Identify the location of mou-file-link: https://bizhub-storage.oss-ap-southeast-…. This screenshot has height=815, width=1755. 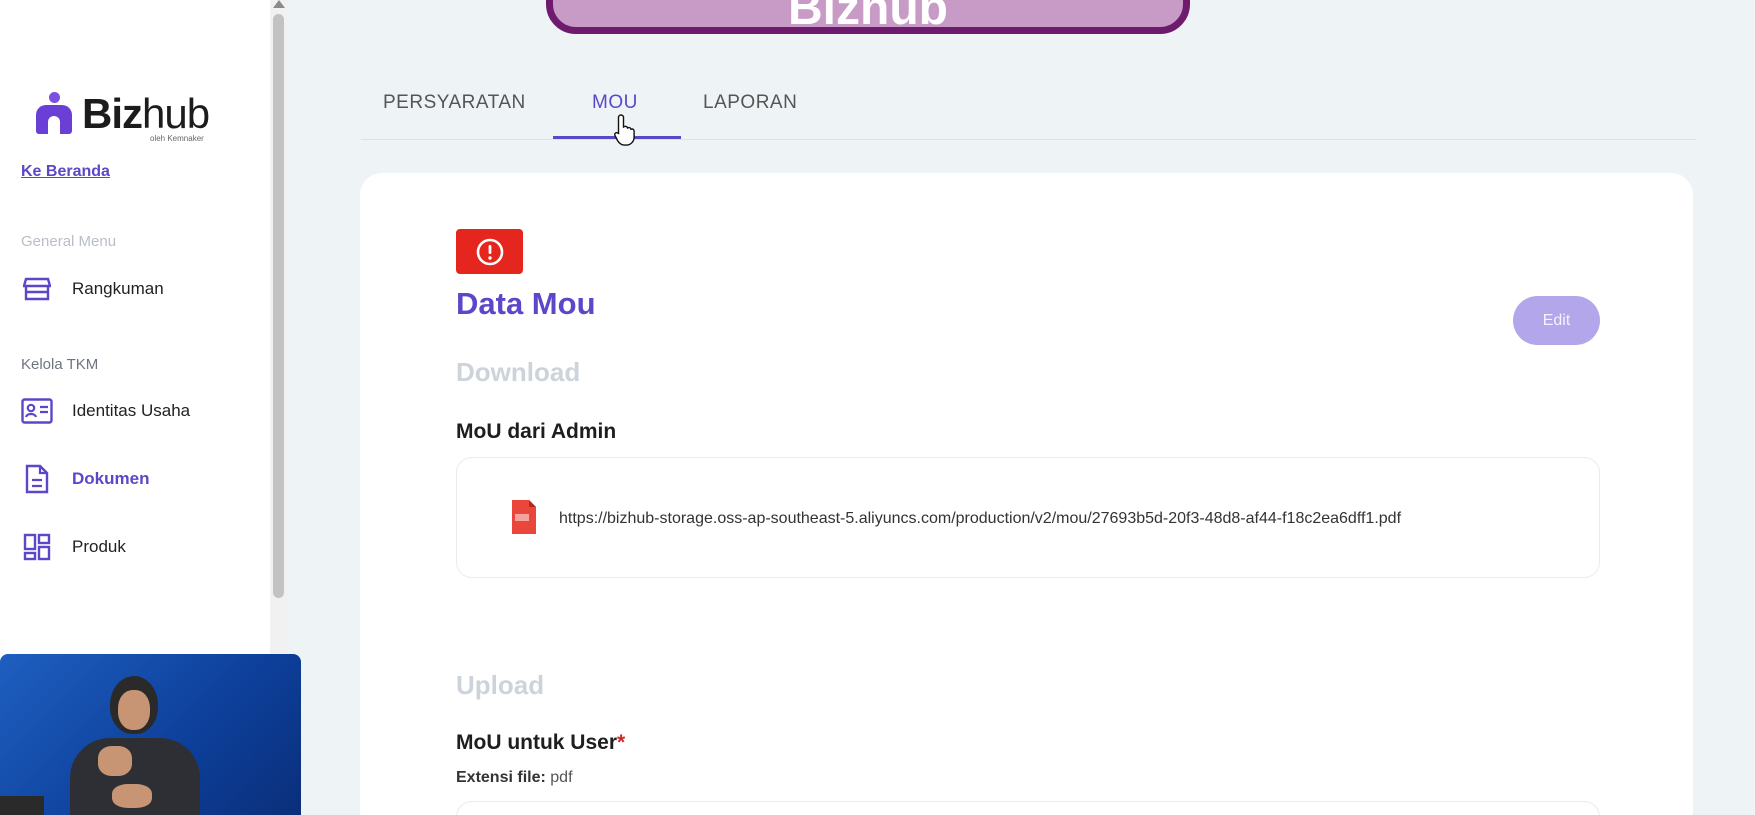
(980, 519).